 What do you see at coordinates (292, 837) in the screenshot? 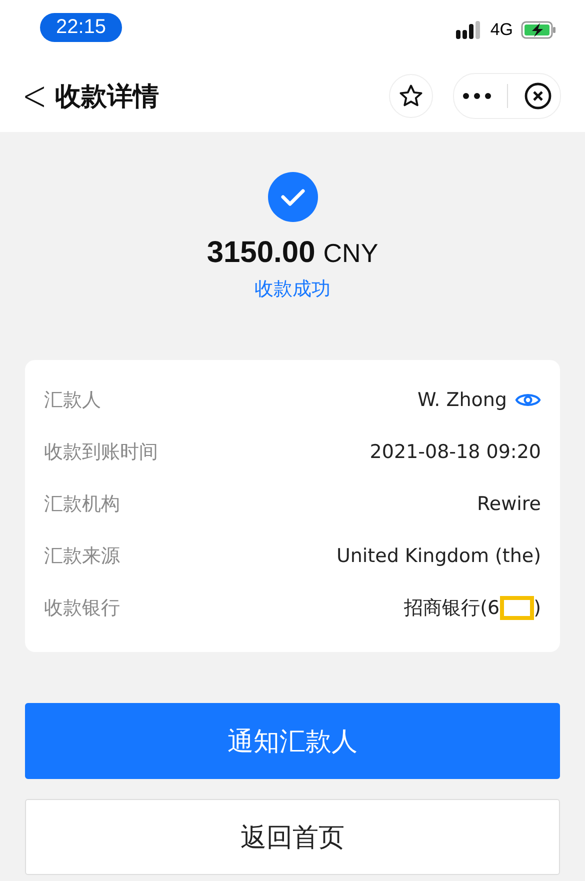
I see `home-button: 返回首页` at bounding box center [292, 837].